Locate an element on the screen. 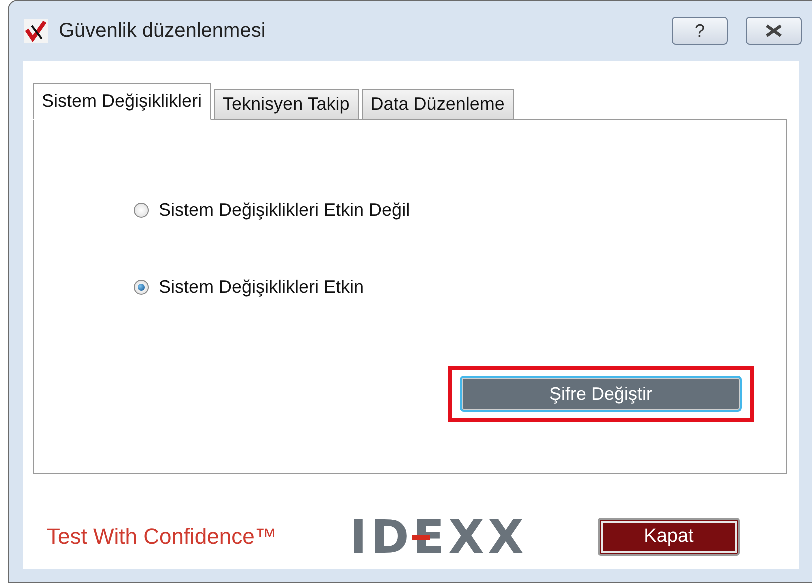 The image size is (812, 588). close-dialog-button: Kapat is located at coordinates (669, 537).